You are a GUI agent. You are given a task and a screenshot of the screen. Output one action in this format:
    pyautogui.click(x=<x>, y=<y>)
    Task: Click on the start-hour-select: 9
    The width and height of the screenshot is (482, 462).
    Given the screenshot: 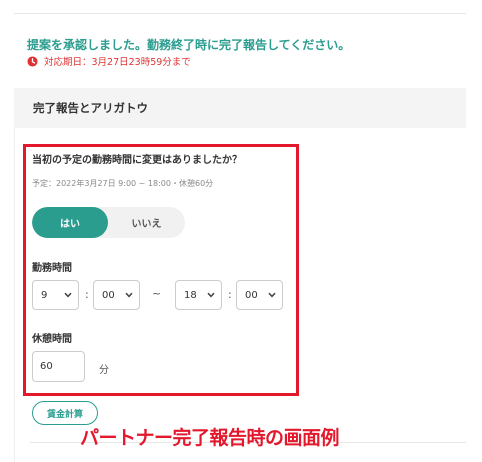 What is the action you would take?
    pyautogui.click(x=55, y=295)
    